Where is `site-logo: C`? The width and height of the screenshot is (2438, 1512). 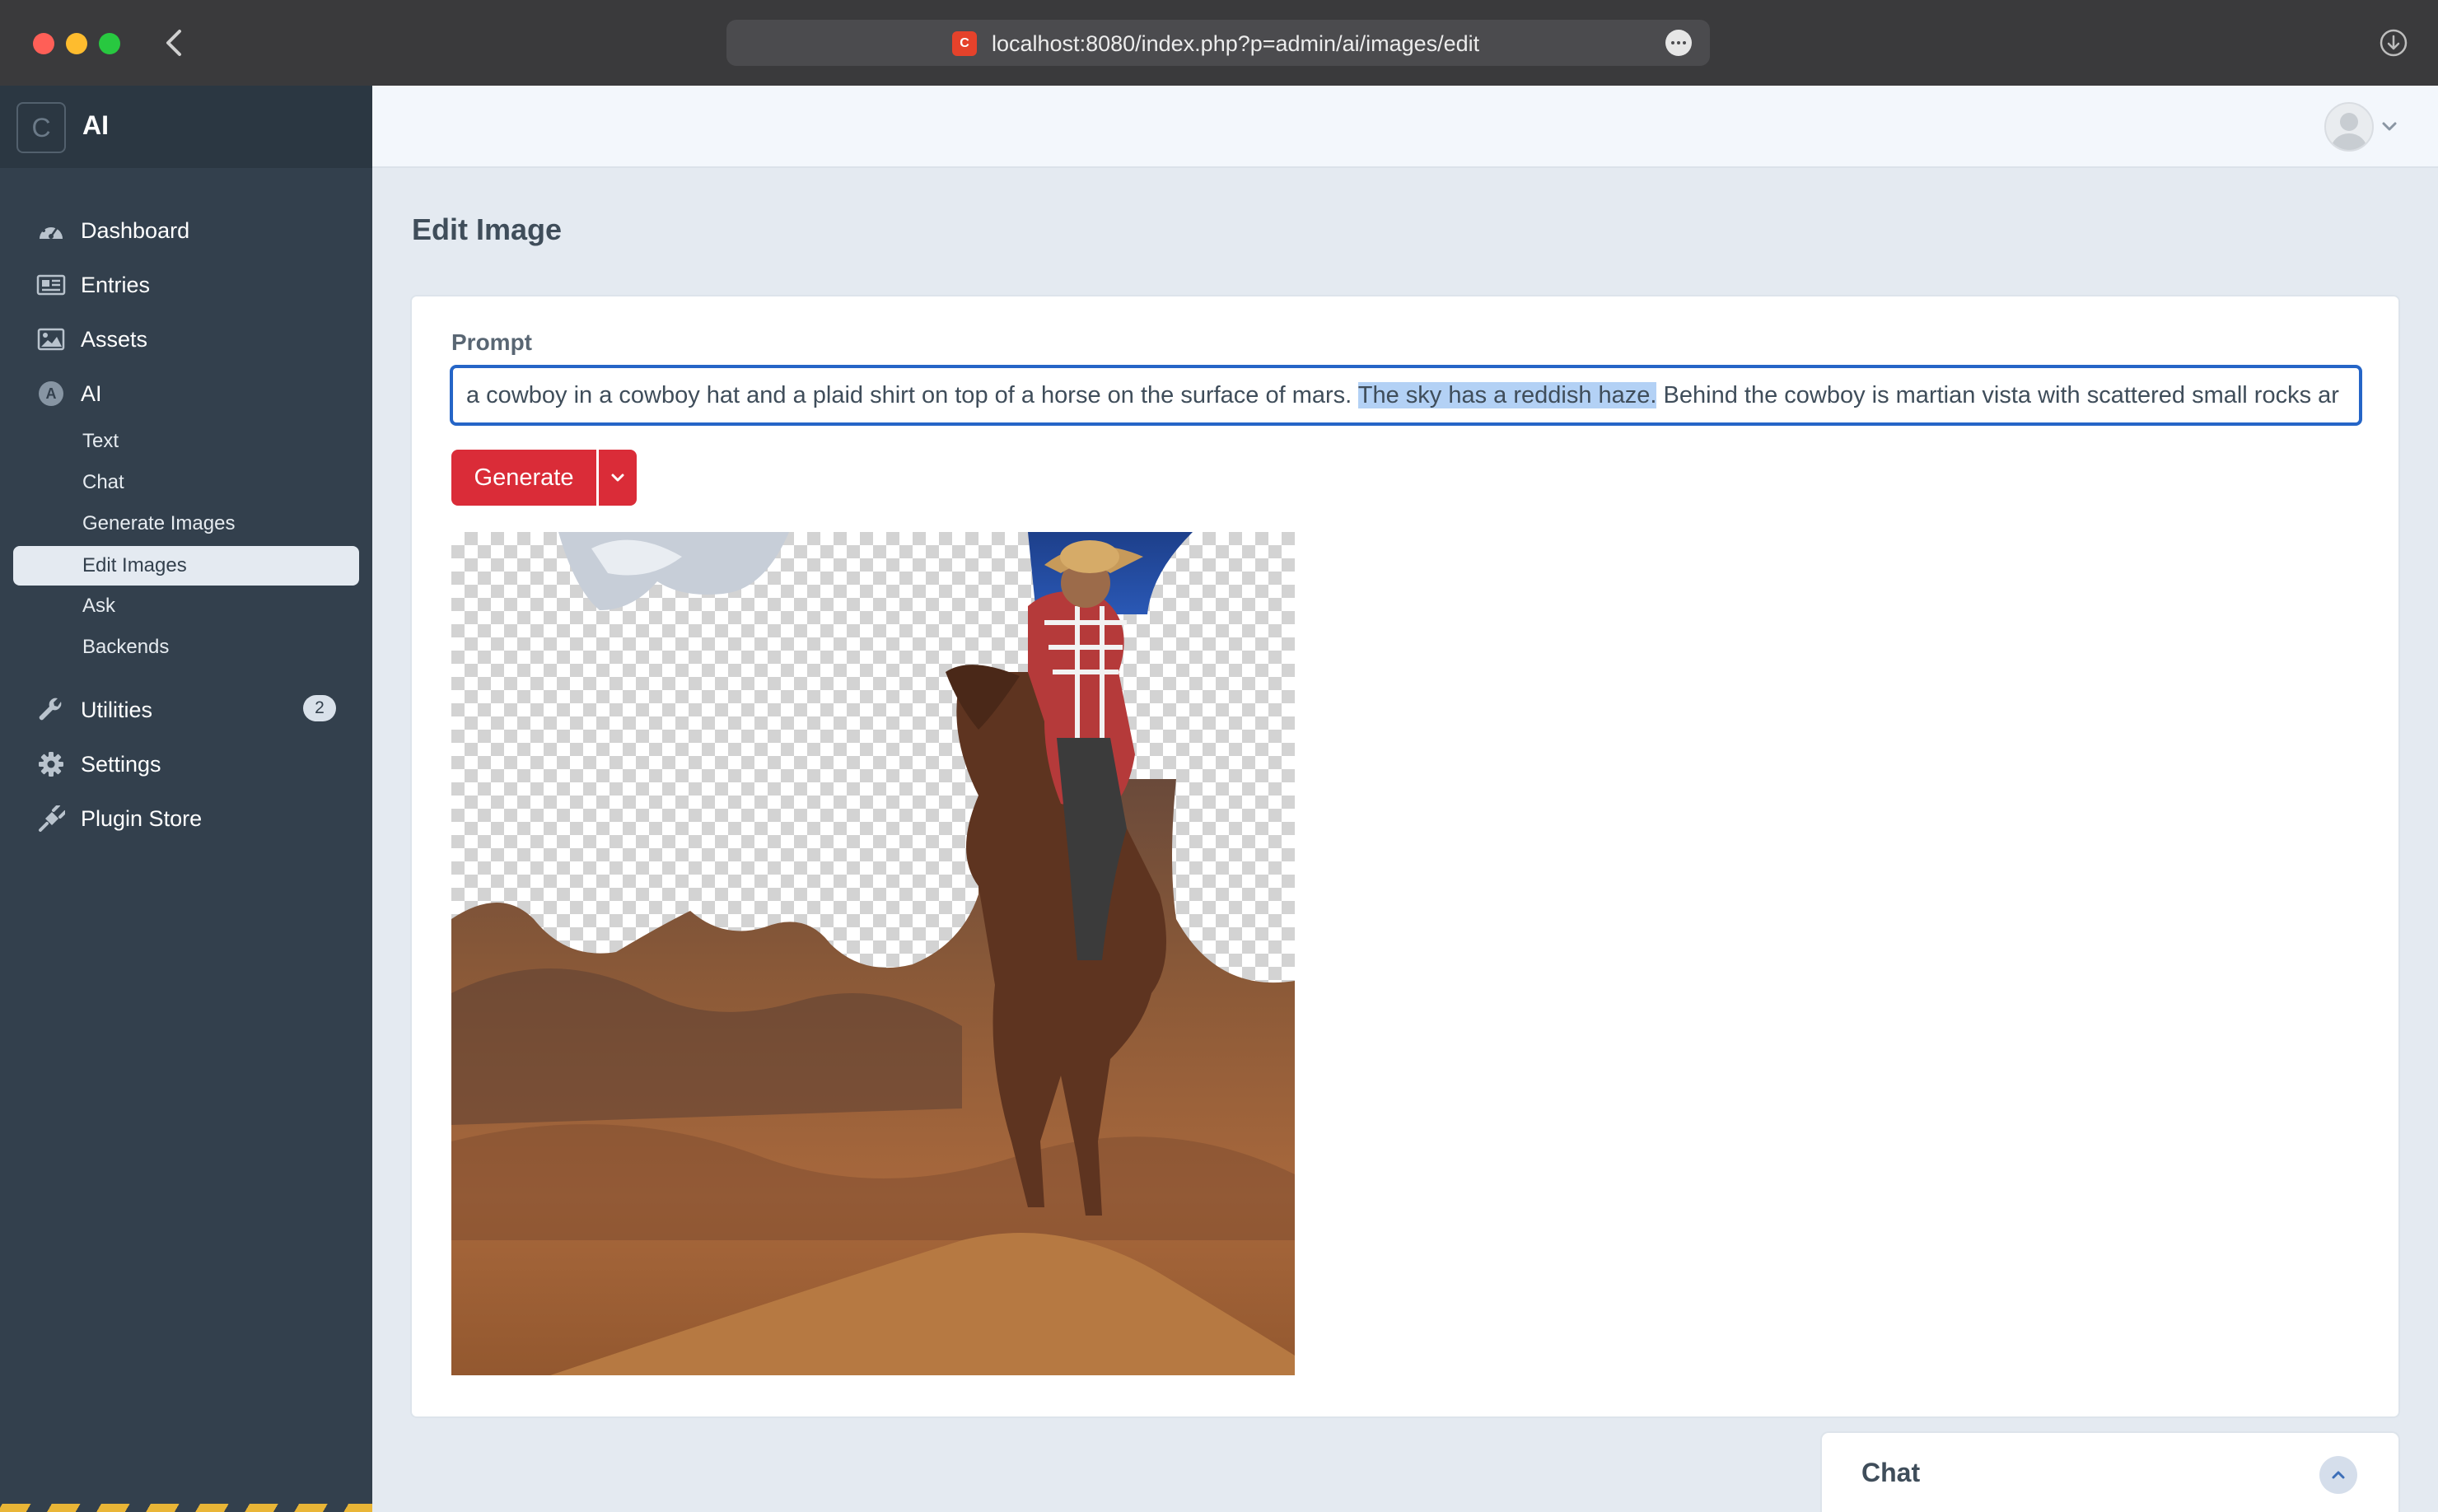 site-logo: C is located at coordinates (41, 127).